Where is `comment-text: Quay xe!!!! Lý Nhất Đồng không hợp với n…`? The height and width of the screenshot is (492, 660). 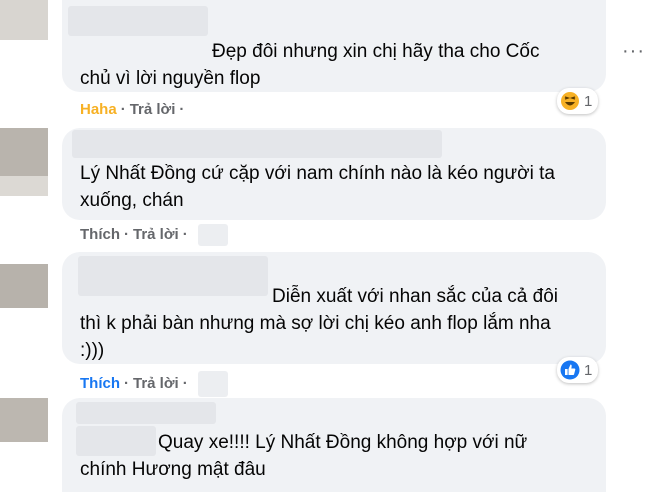 comment-text: Quay xe!!!! Lý Nhất Đồng không hợp với n… is located at coordinates (343, 442).